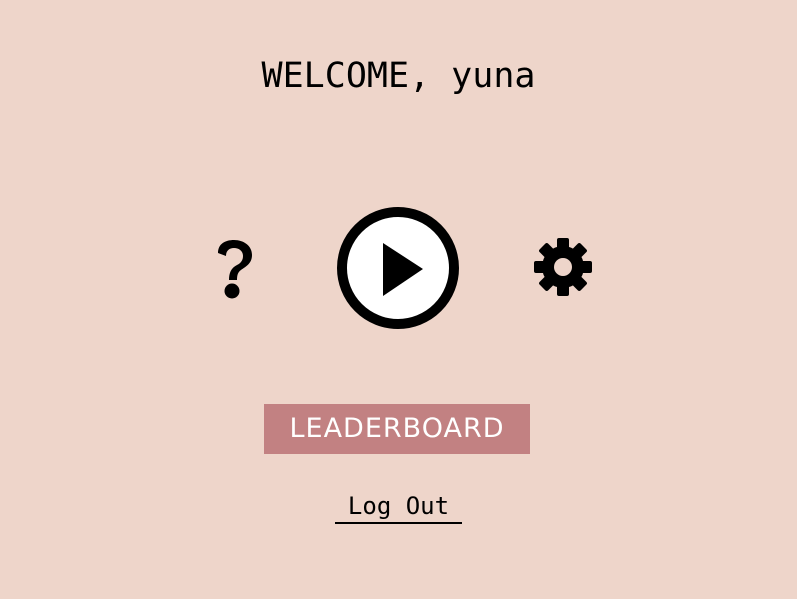 The image size is (797, 599). I want to click on welcome-title: WELCOME, yuna, so click(398, 76).